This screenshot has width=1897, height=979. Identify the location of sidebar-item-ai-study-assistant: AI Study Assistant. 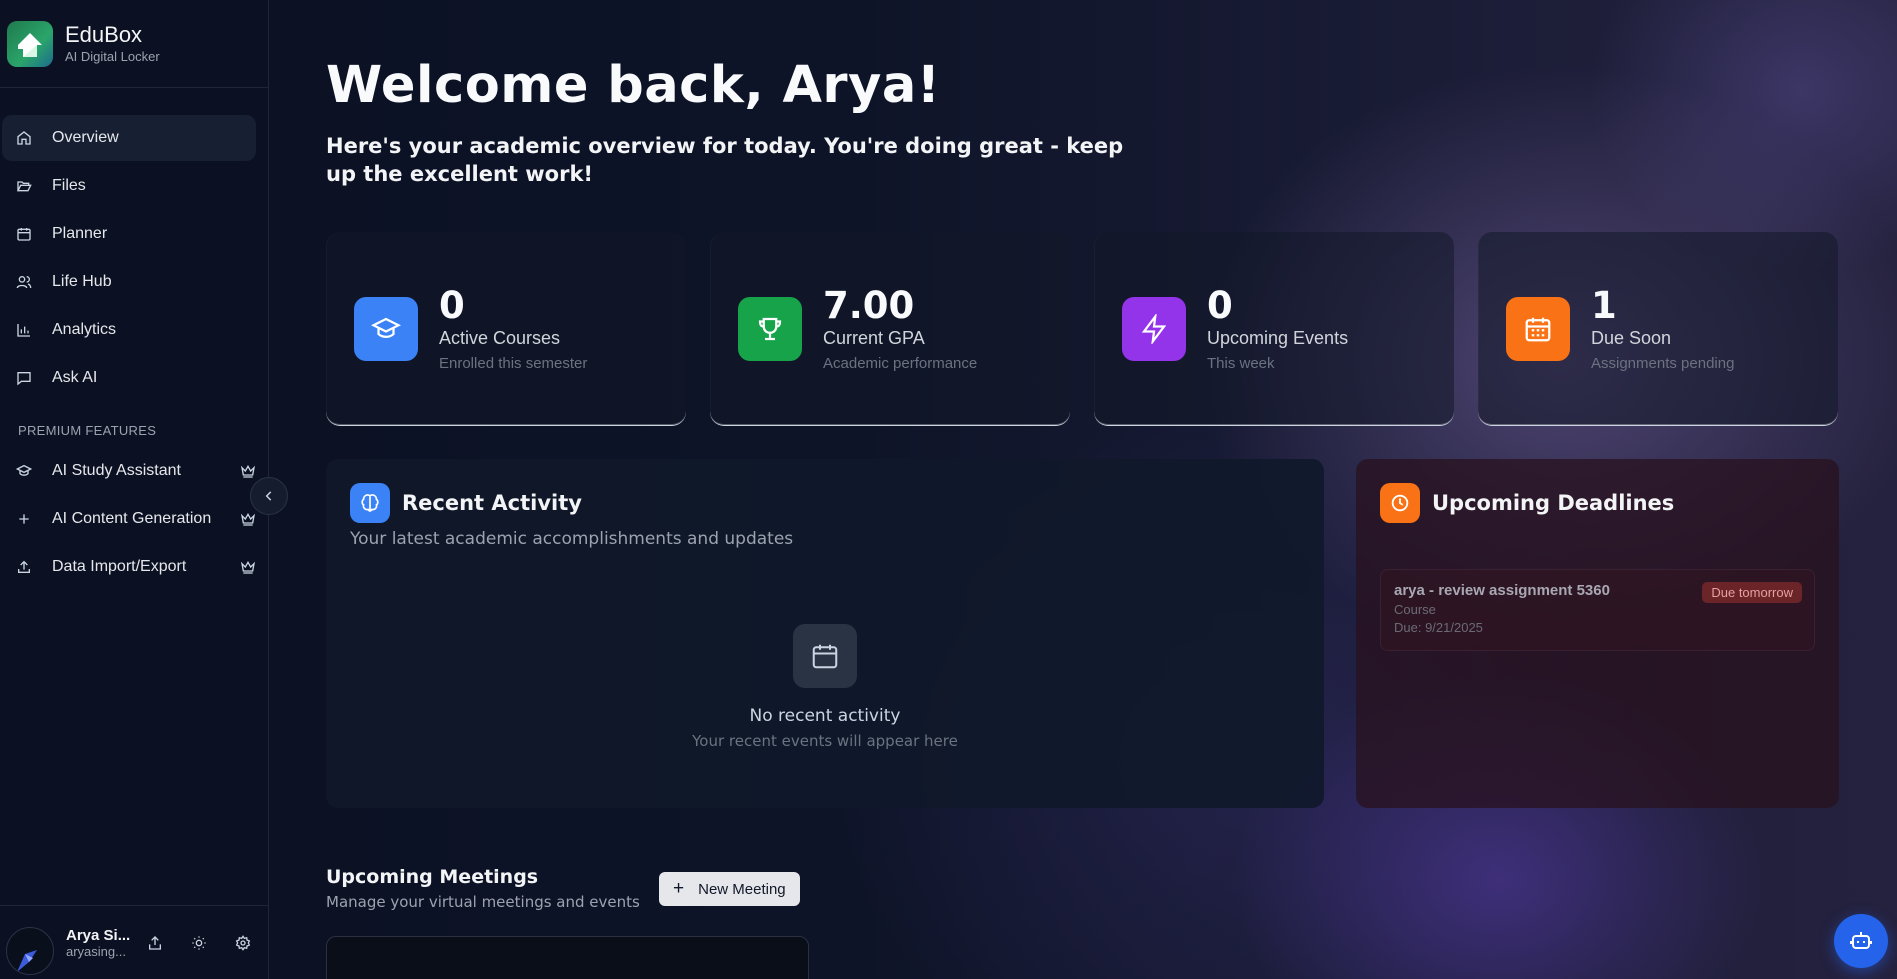
(129, 471).